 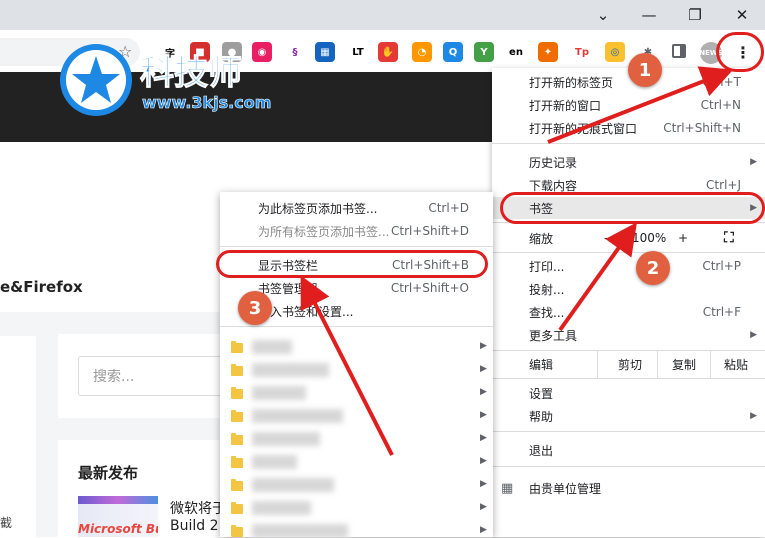 I want to click on step-badge-1: 1, so click(x=645, y=70).